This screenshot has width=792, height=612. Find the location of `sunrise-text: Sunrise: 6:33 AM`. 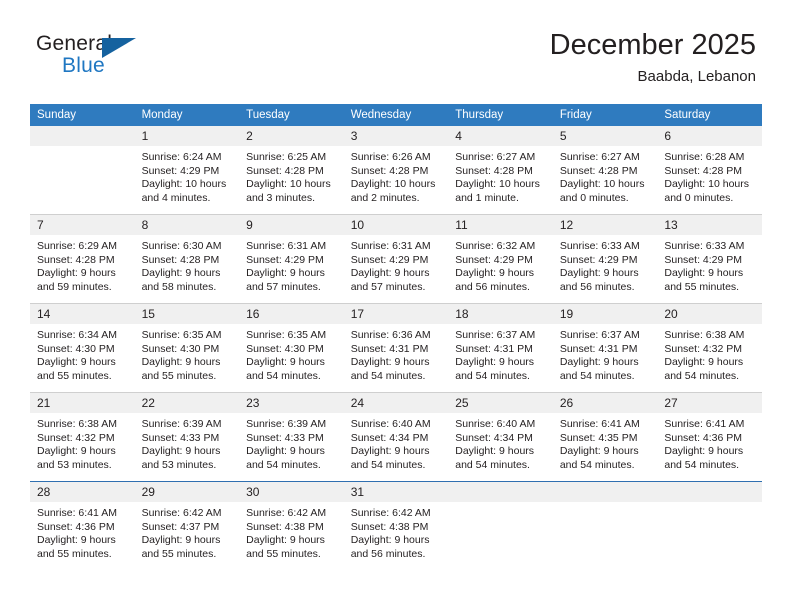

sunrise-text: Sunrise: 6:33 AM is located at coordinates (704, 246).